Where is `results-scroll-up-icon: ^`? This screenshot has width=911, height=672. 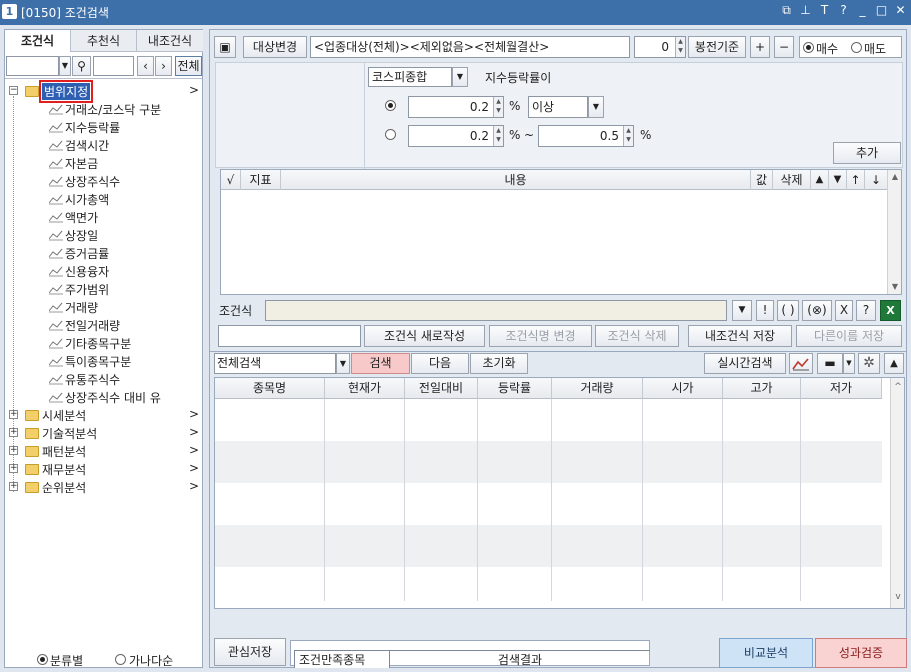
results-scroll-up-icon: ^ is located at coordinates (897, 387).